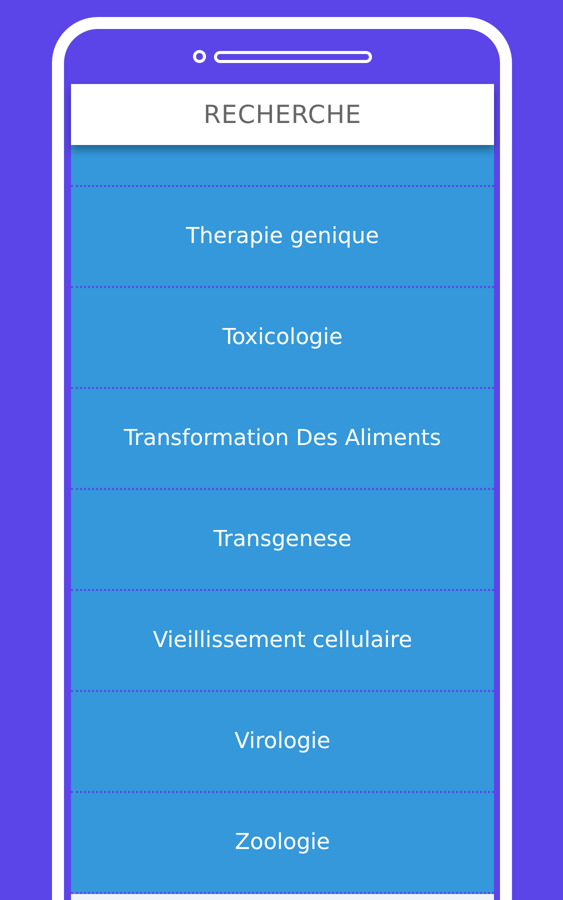 Image resolution: width=563 pixels, height=900 pixels. I want to click on speaker-icon, so click(293, 56).